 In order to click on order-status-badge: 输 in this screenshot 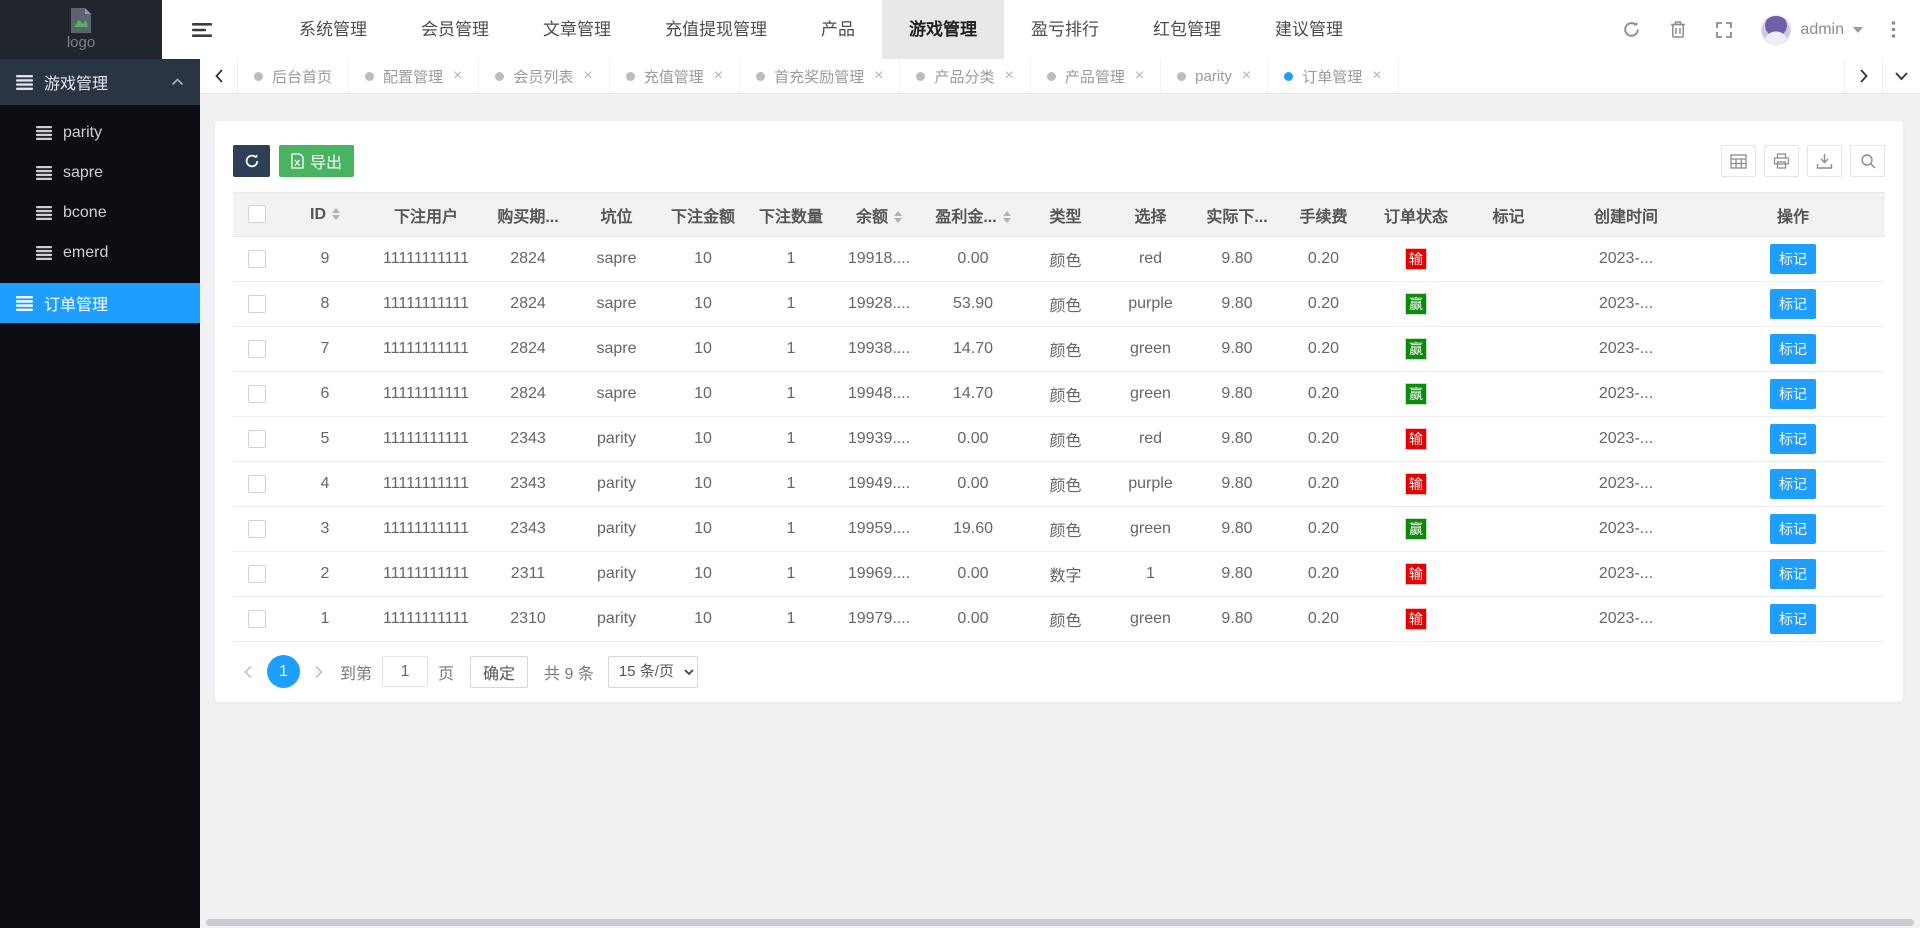, I will do `click(1416, 619)`.